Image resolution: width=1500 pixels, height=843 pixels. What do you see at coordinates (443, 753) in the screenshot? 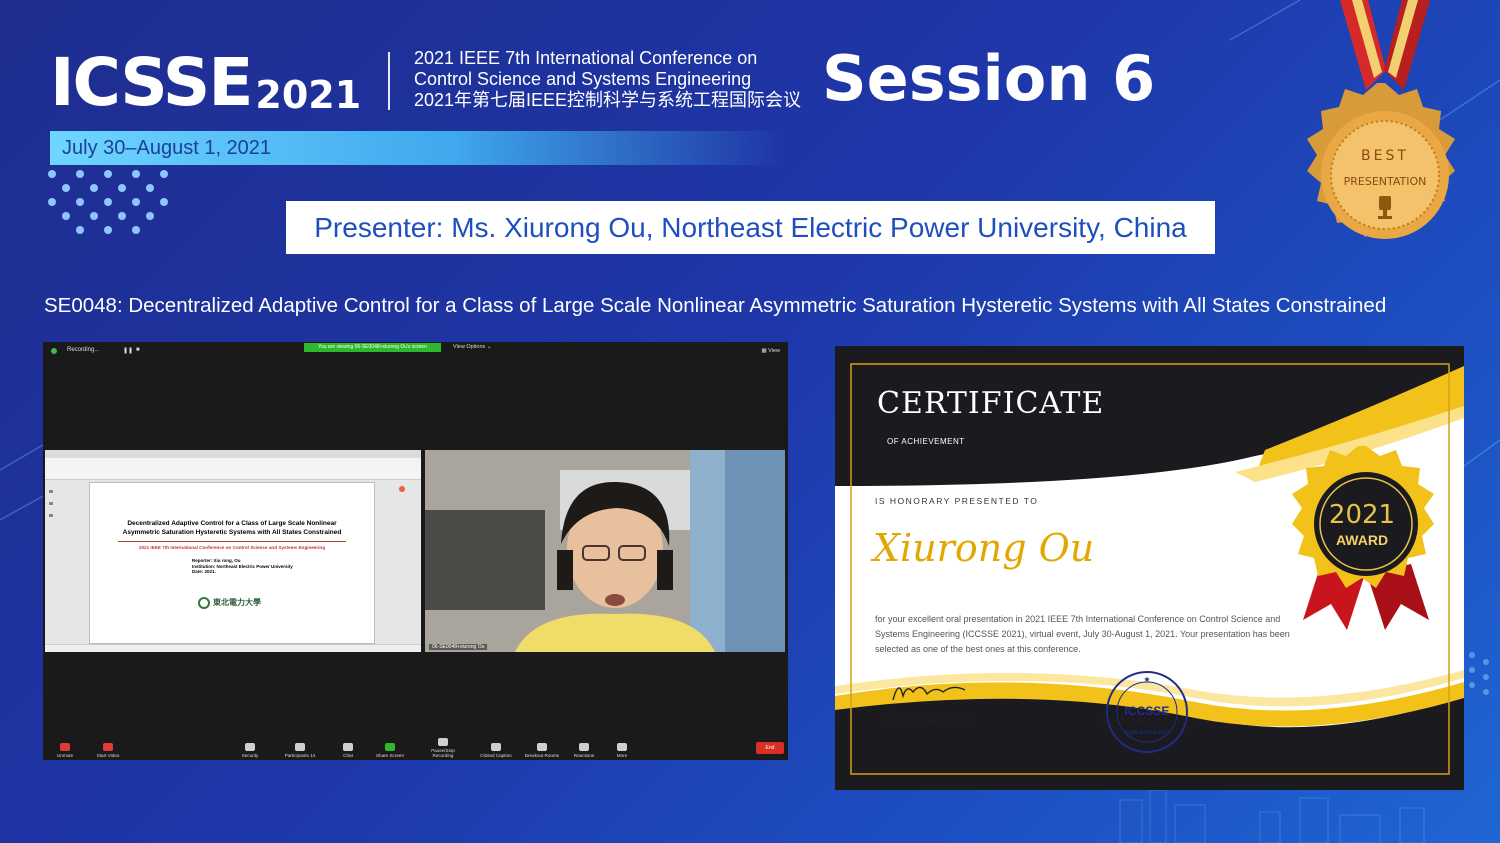
I see `pause-stop-recording-label: Pause/Stop Recording` at bounding box center [443, 753].